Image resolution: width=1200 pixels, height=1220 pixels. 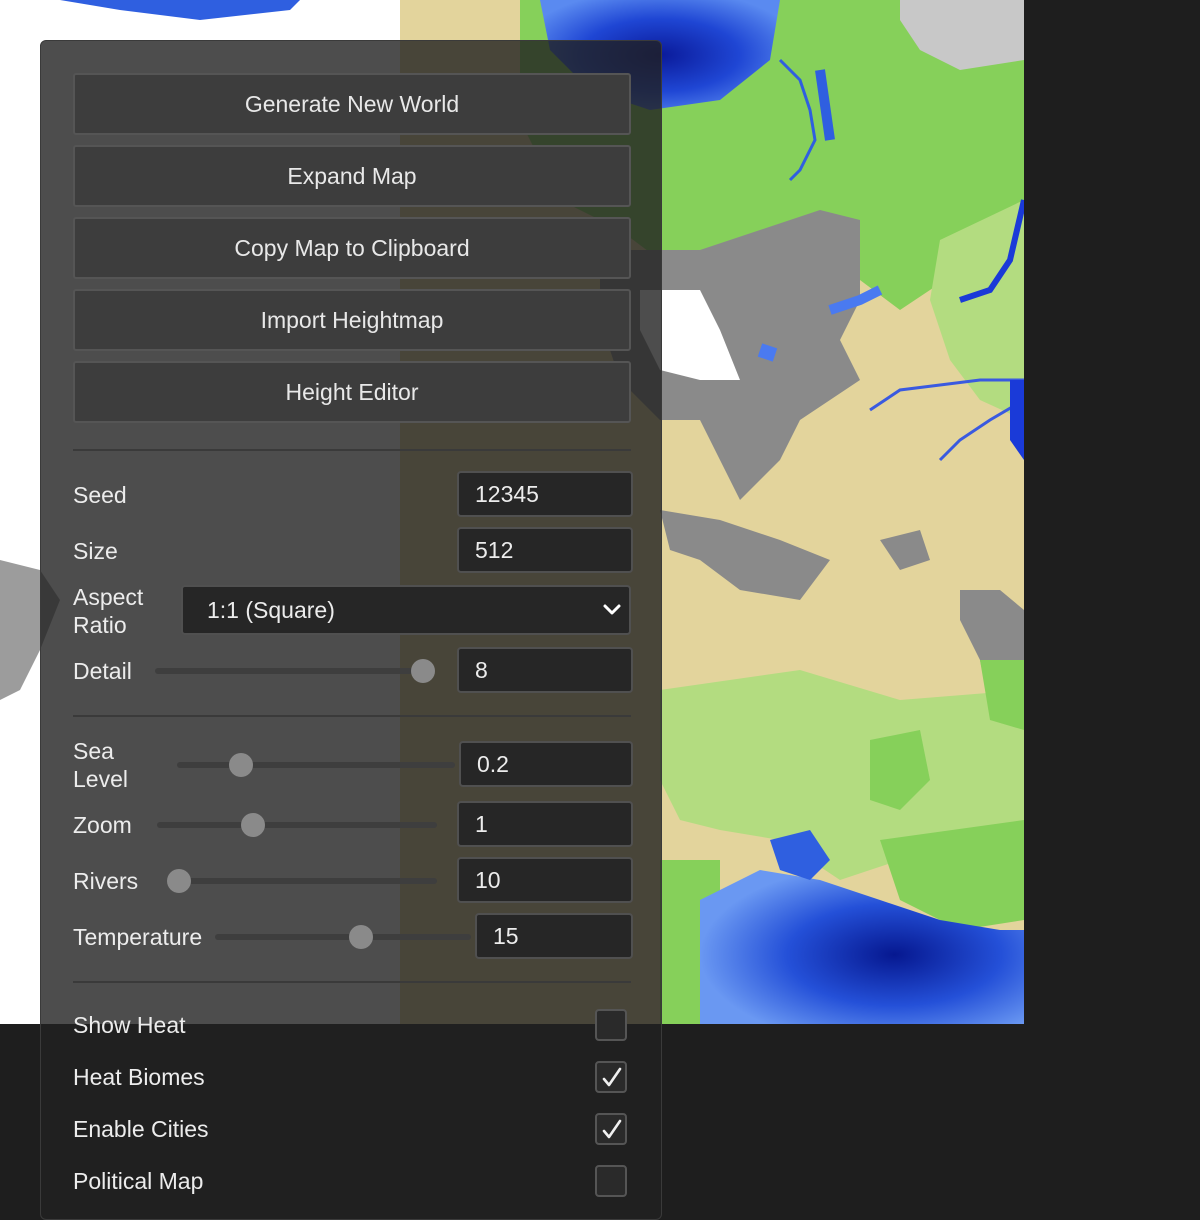 What do you see at coordinates (554, 936) in the screenshot?
I see `temperature-input: 15` at bounding box center [554, 936].